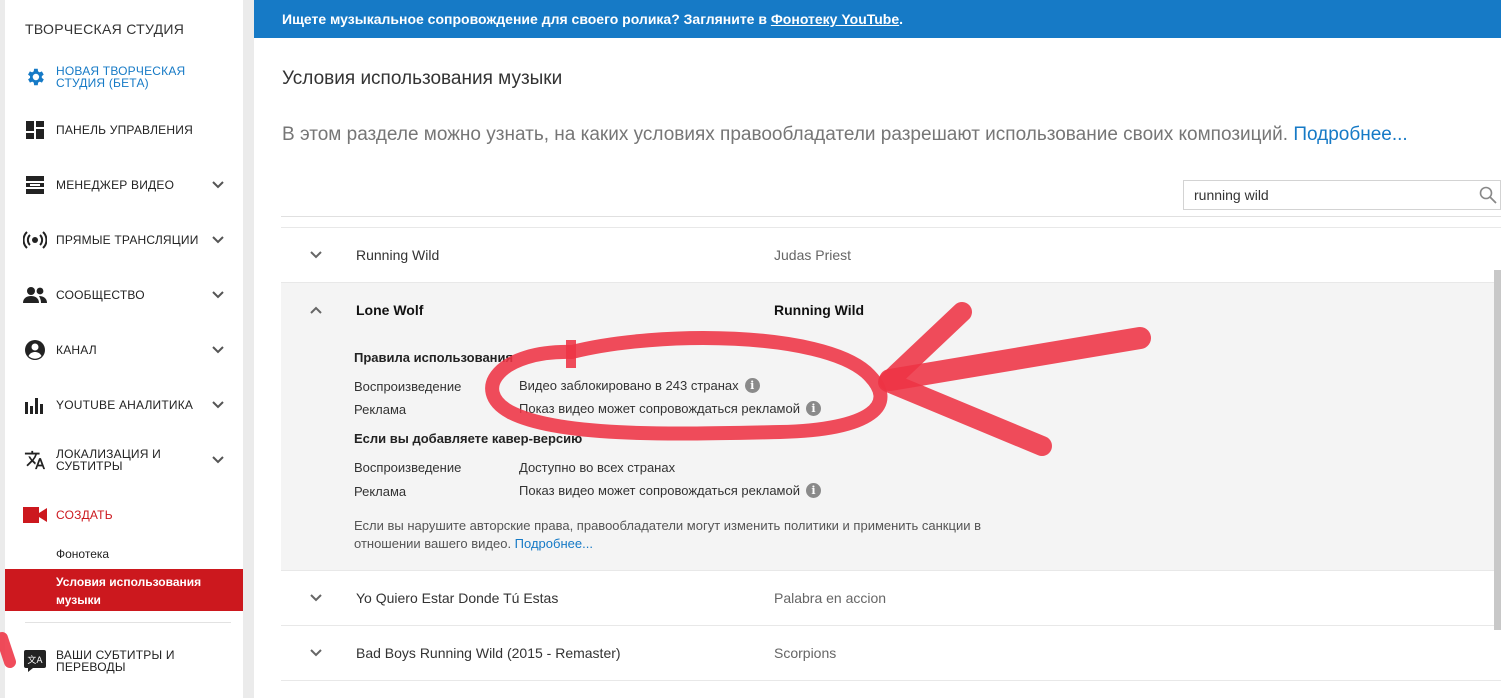 The image size is (1501, 698). Describe the element at coordinates (398, 255) in the screenshot. I see `track-title: Running Wild` at that location.